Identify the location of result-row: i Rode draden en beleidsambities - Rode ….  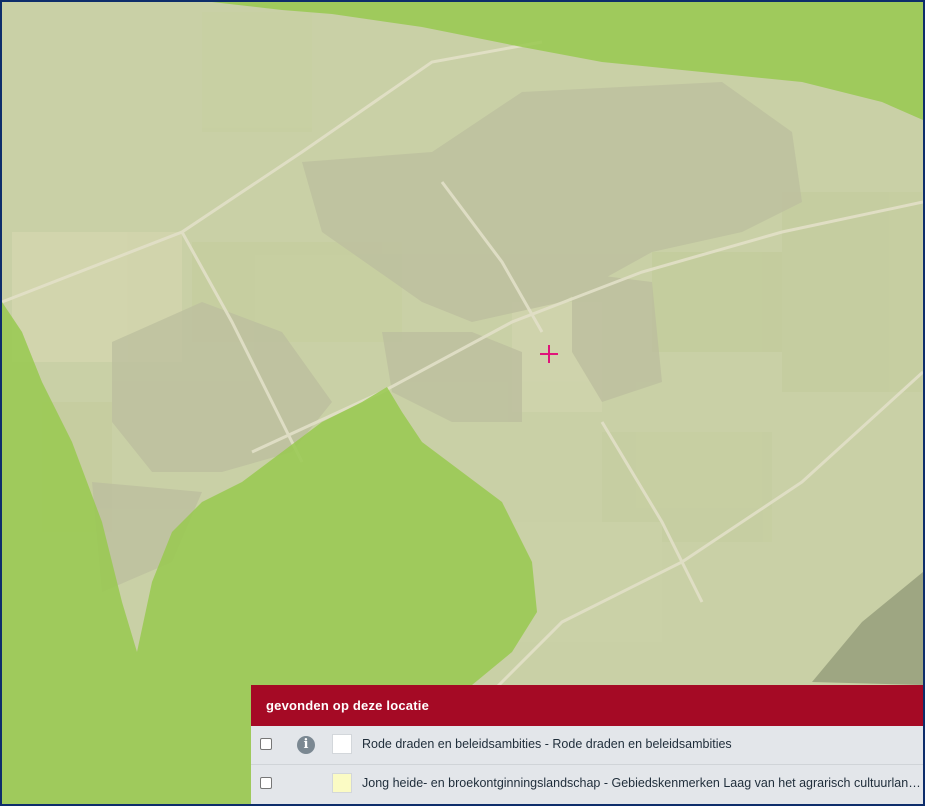
(587, 745).